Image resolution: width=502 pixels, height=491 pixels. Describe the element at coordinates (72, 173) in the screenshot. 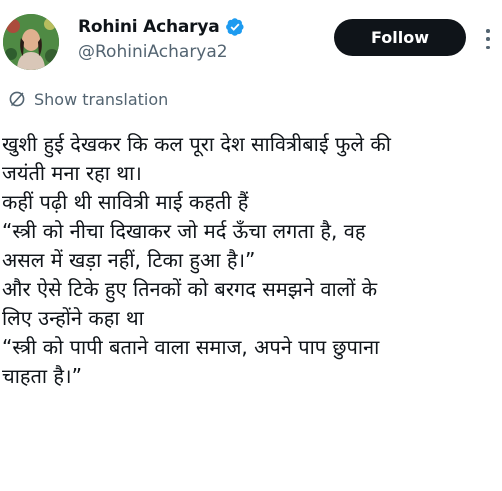

I see `tweet-text-line: जयंती मना रहा था।` at that location.